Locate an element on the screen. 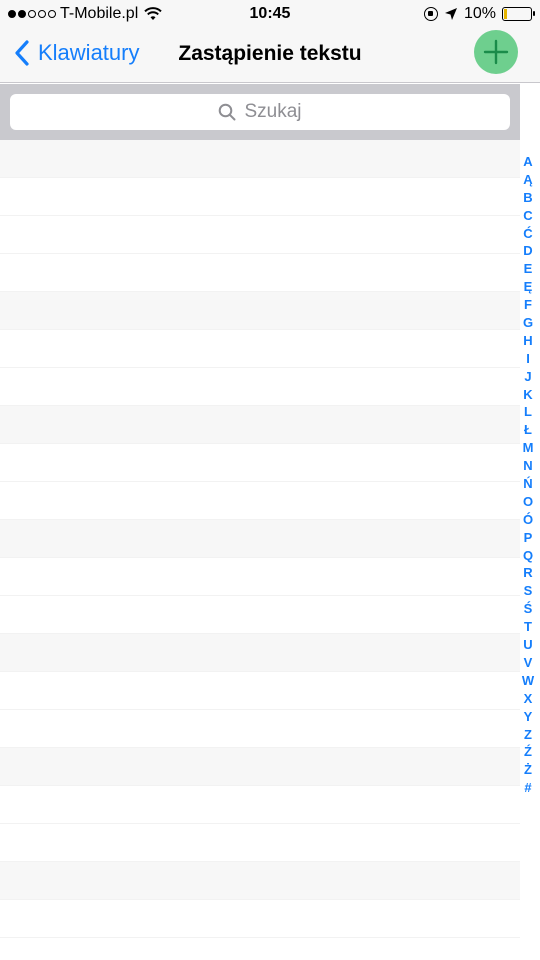 This screenshot has width=540, height=960. search-icon is located at coordinates (227, 112).